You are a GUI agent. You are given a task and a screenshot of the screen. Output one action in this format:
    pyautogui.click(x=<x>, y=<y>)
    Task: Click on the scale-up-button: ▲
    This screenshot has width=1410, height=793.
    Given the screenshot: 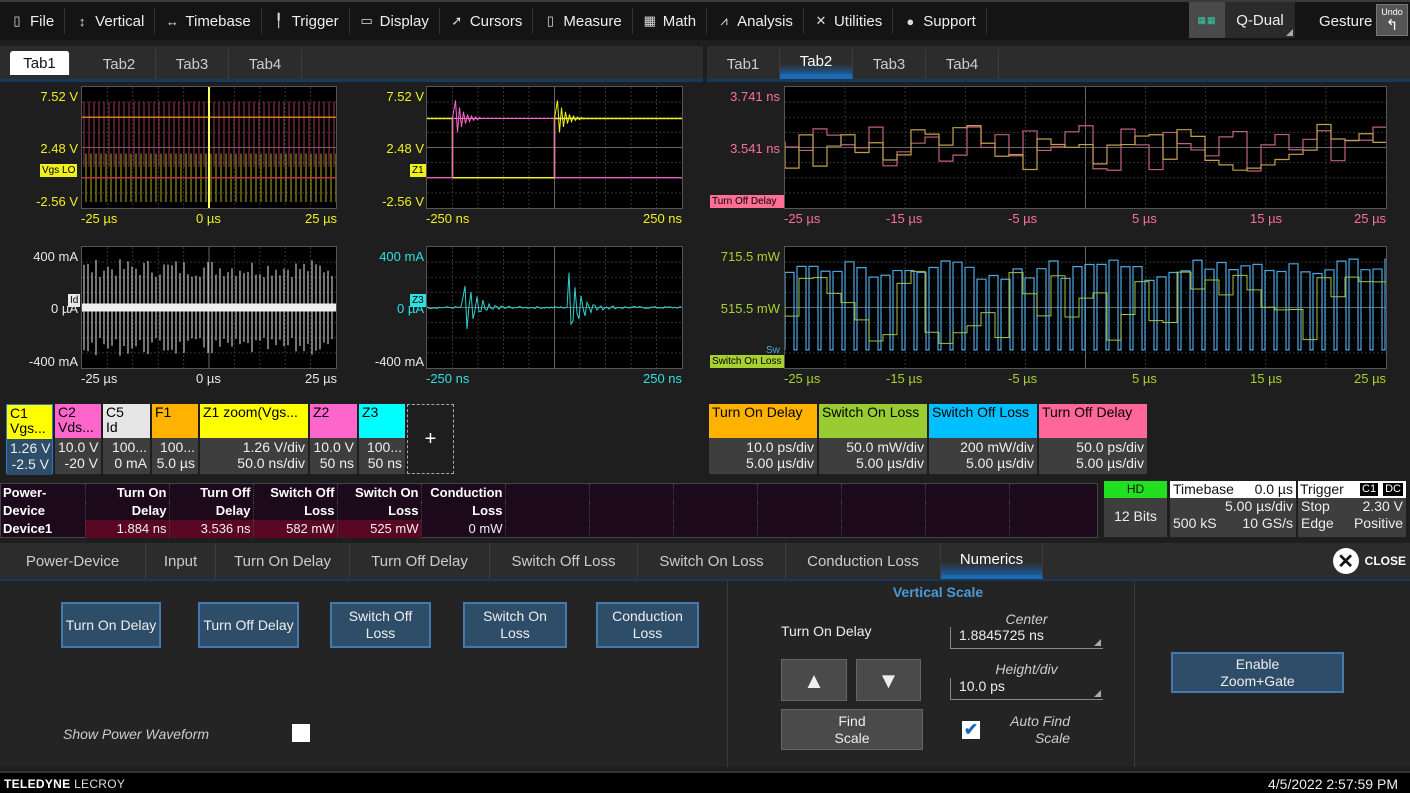 What is the action you would take?
    pyautogui.click(x=814, y=680)
    